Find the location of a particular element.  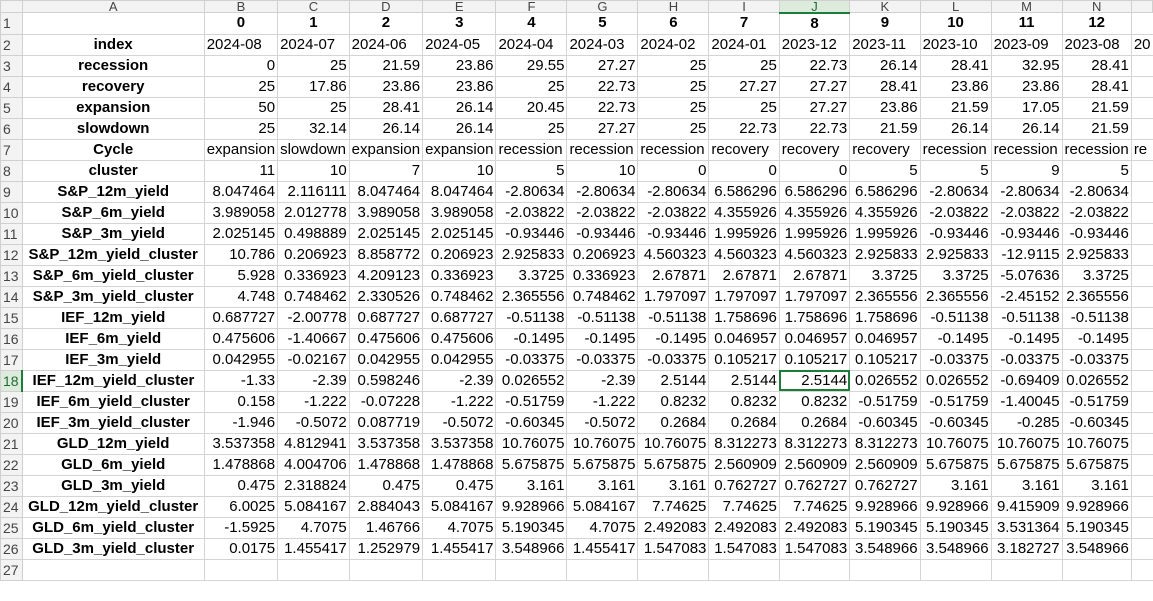

data-cell: 8.312273 is located at coordinates (814, 443).